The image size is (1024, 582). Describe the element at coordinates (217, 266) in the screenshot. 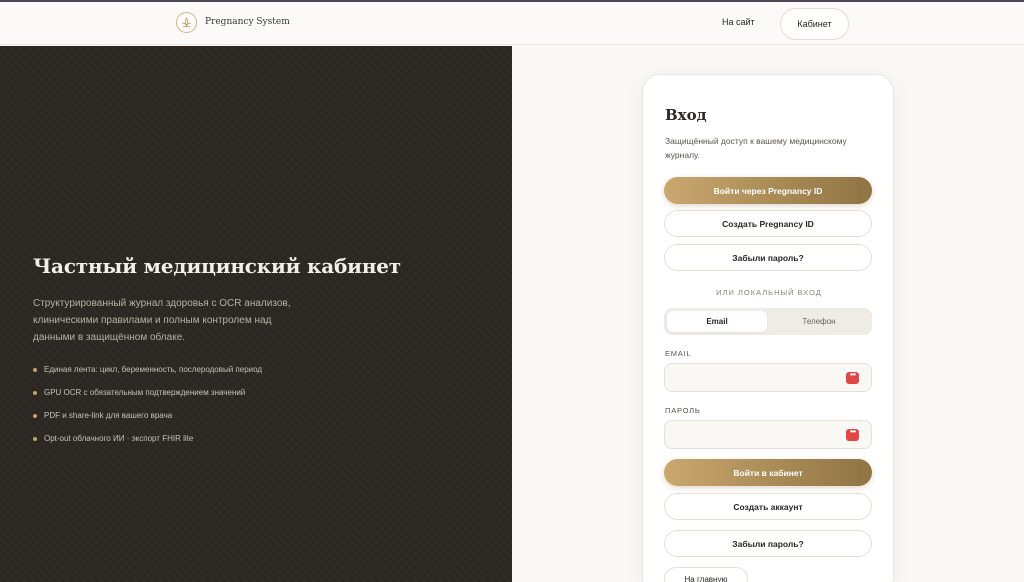

I see `hero-title: Частный медицинский кабинет` at that location.